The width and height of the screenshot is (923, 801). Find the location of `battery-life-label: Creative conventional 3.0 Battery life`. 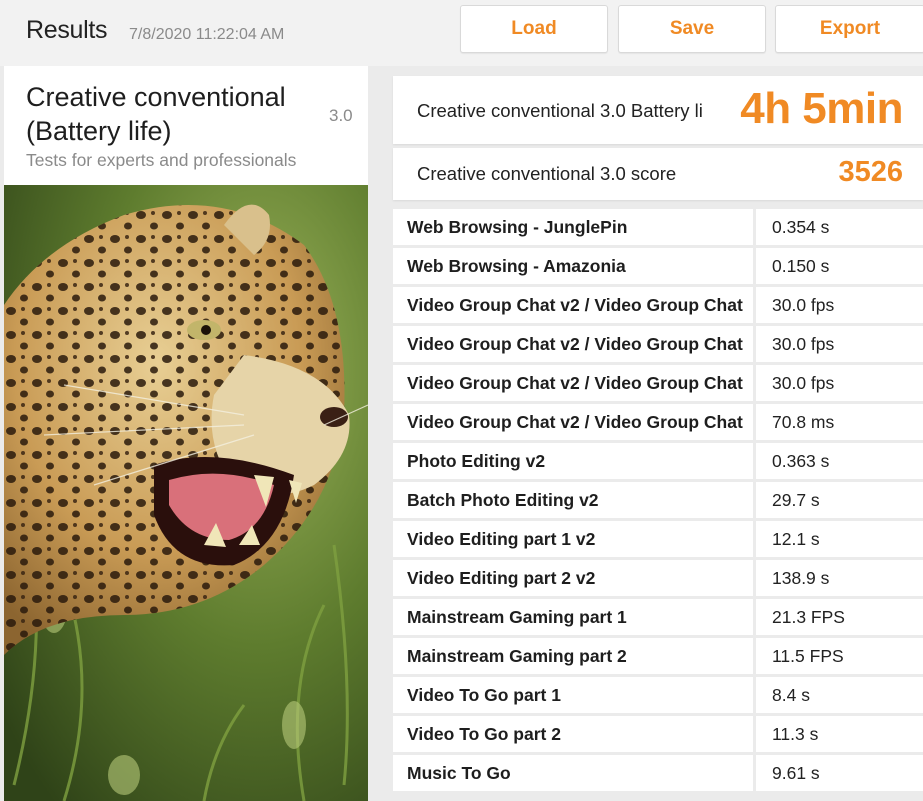

battery-life-label: Creative conventional 3.0 Battery life is located at coordinates (560, 110).